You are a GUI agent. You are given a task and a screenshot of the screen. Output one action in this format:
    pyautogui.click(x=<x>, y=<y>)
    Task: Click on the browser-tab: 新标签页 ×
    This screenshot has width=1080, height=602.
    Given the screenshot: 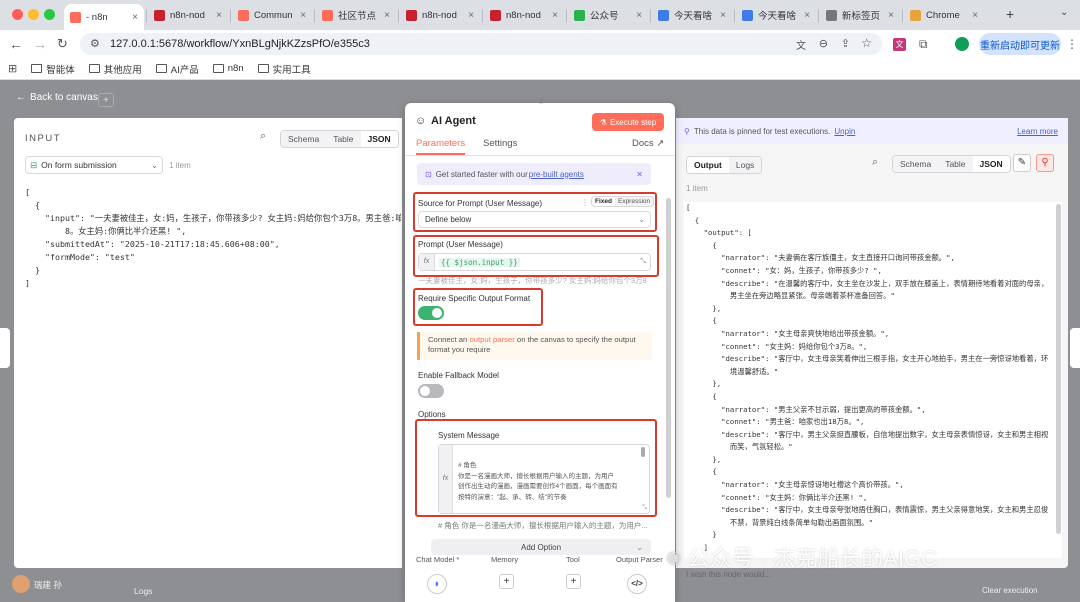 What is the action you would take?
    pyautogui.click(x=860, y=15)
    